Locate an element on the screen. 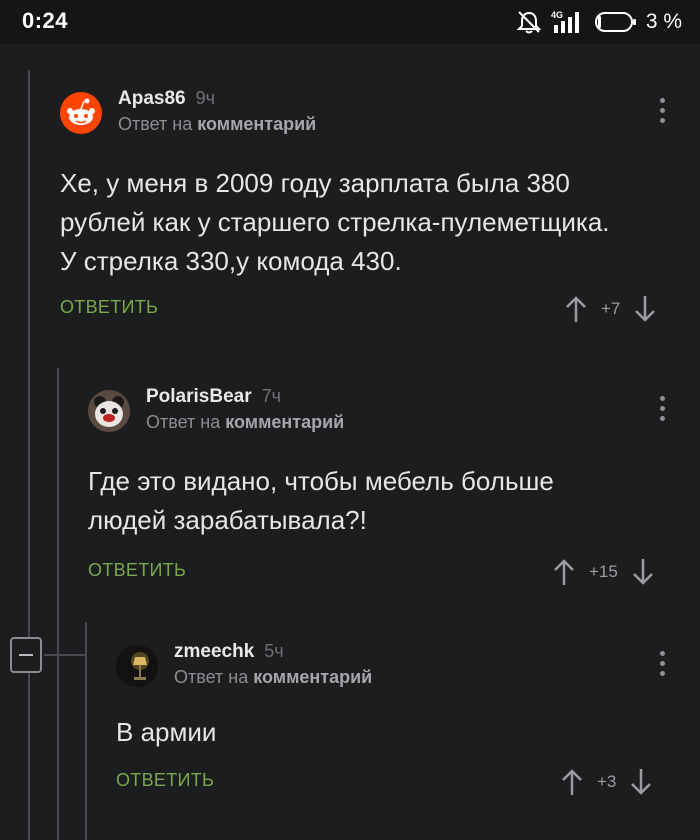  status-icons: 4G 3 % is located at coordinates (599, 22).